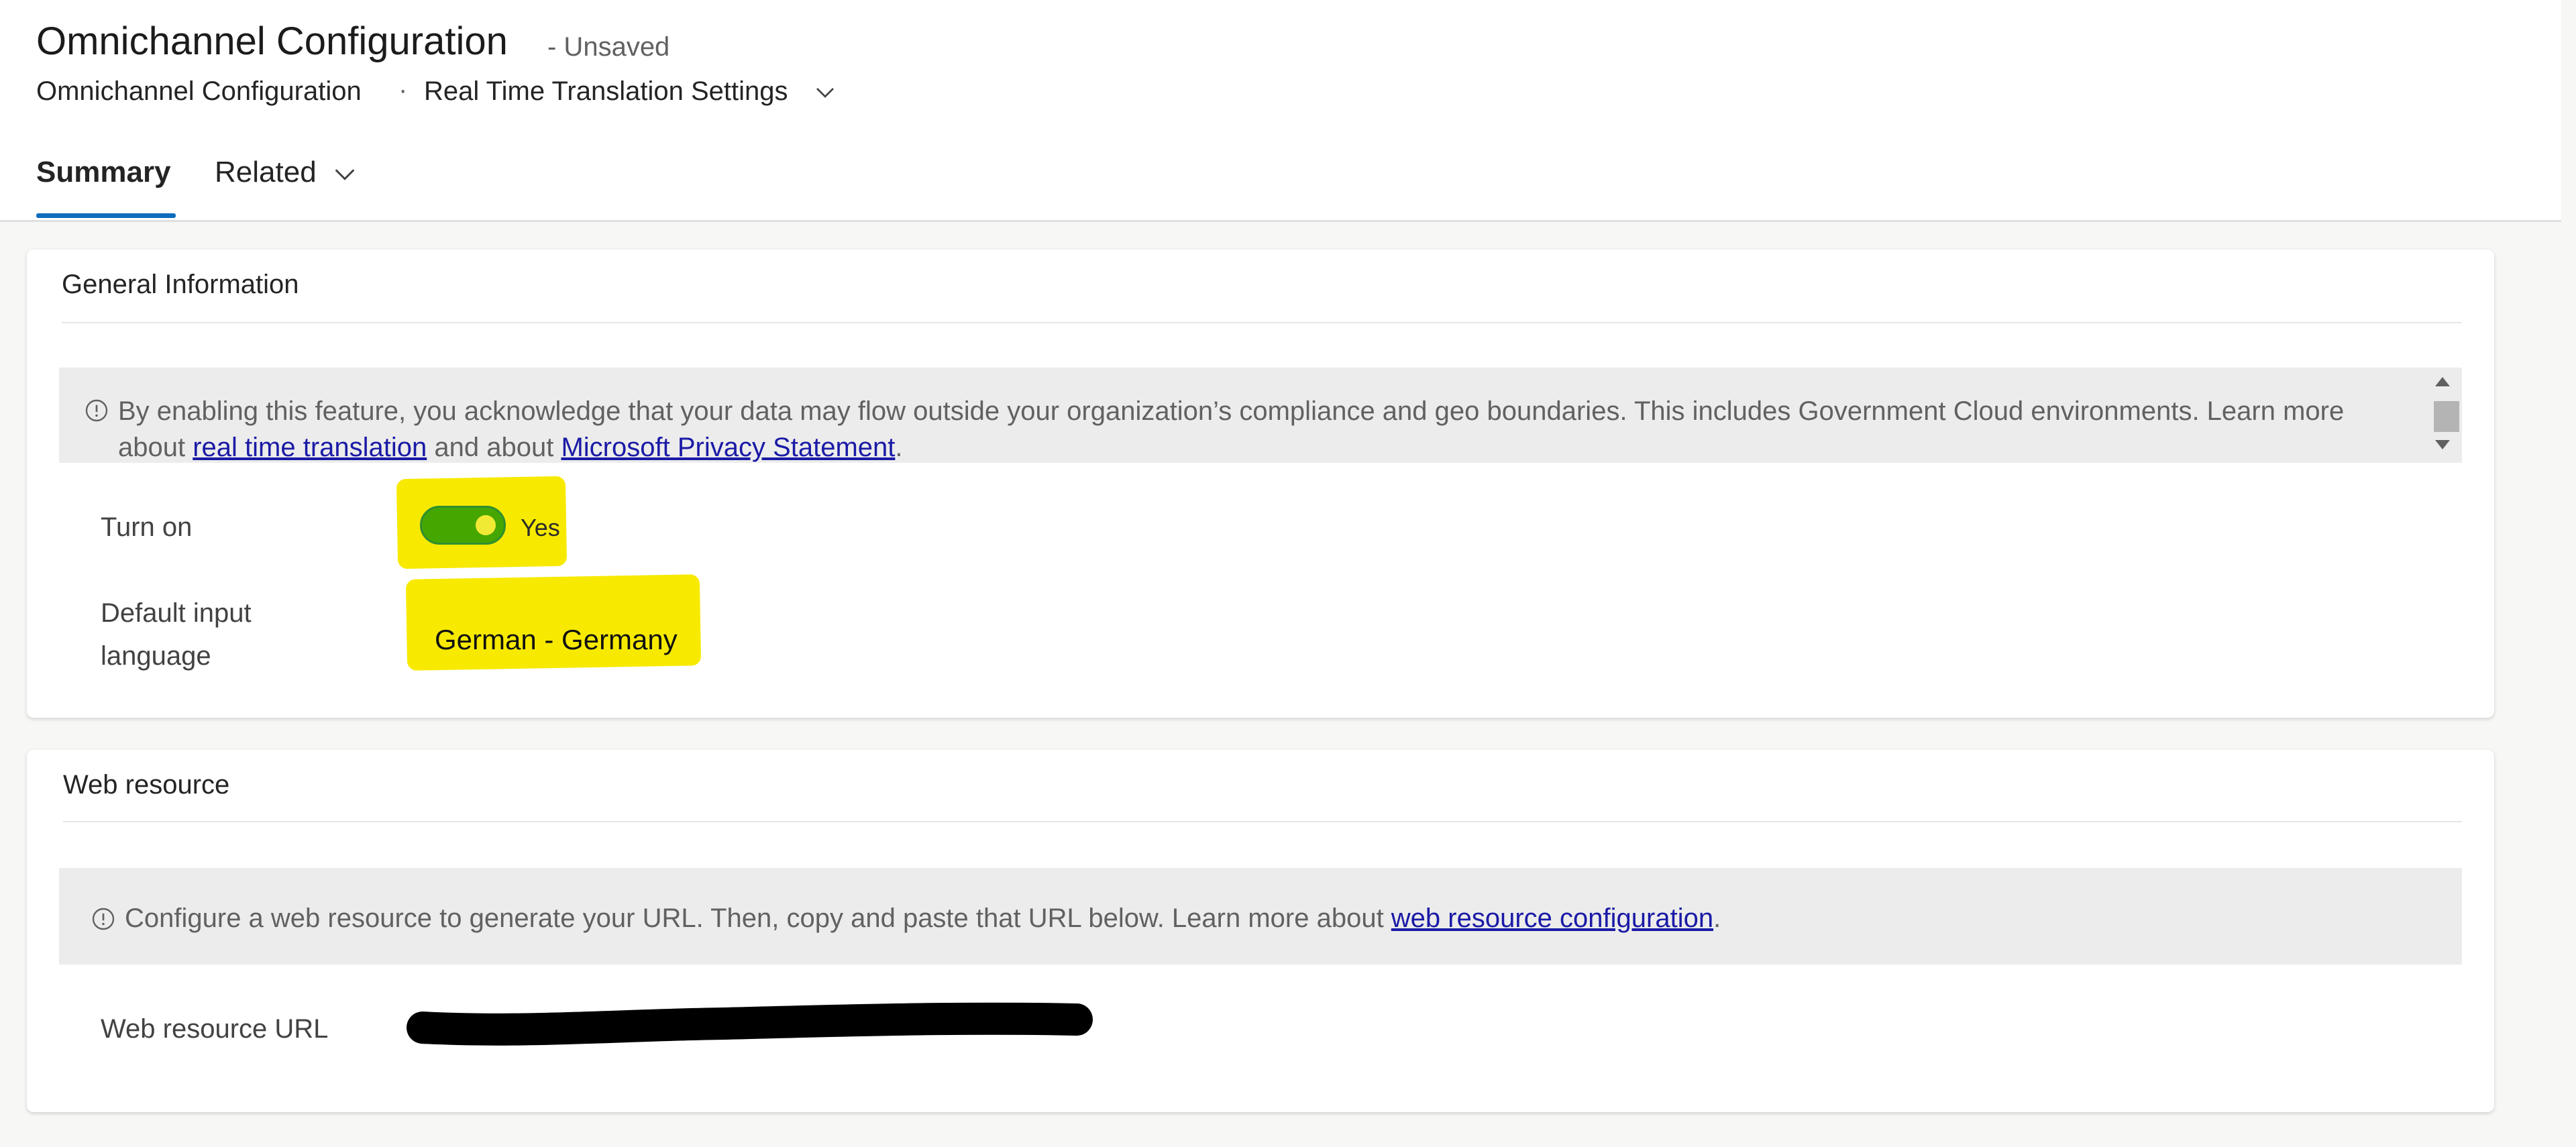 Image resolution: width=2576 pixels, height=1147 pixels. What do you see at coordinates (540, 527) in the screenshot?
I see `turn-on-value: Yes` at bounding box center [540, 527].